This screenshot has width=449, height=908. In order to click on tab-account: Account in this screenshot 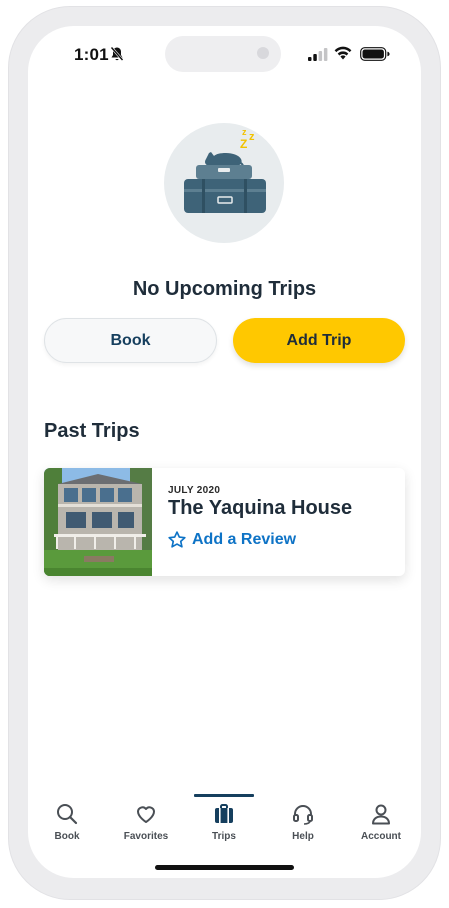, I will do `click(381, 824)`.